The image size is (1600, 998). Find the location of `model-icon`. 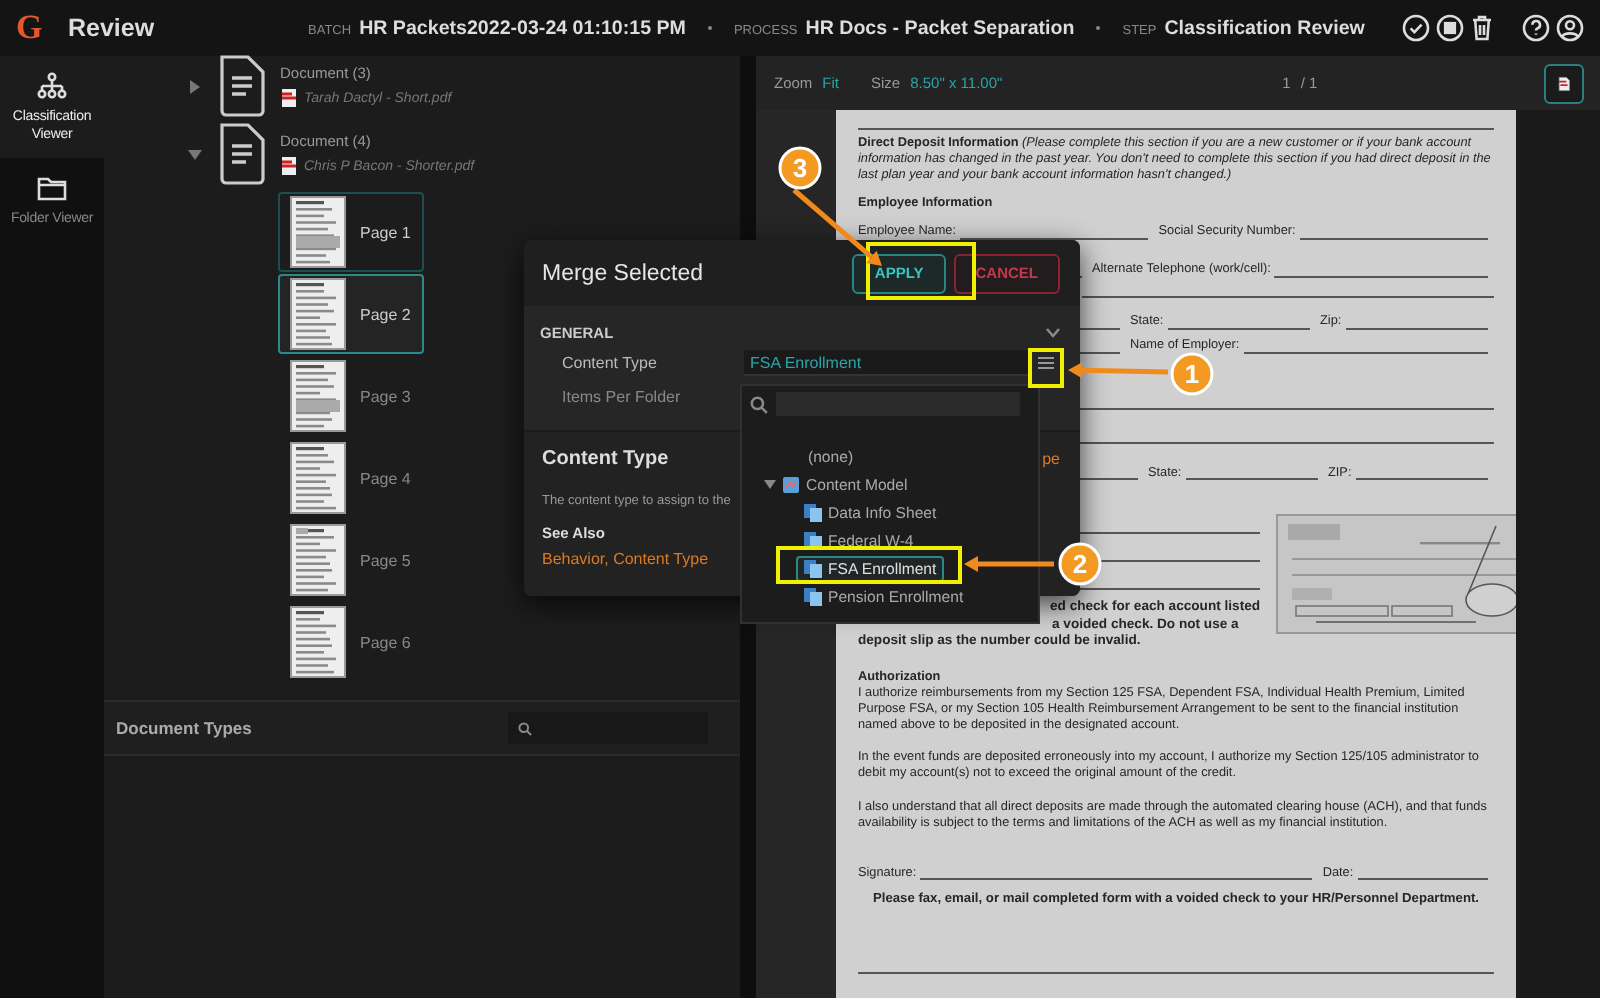

model-icon is located at coordinates (791, 484).